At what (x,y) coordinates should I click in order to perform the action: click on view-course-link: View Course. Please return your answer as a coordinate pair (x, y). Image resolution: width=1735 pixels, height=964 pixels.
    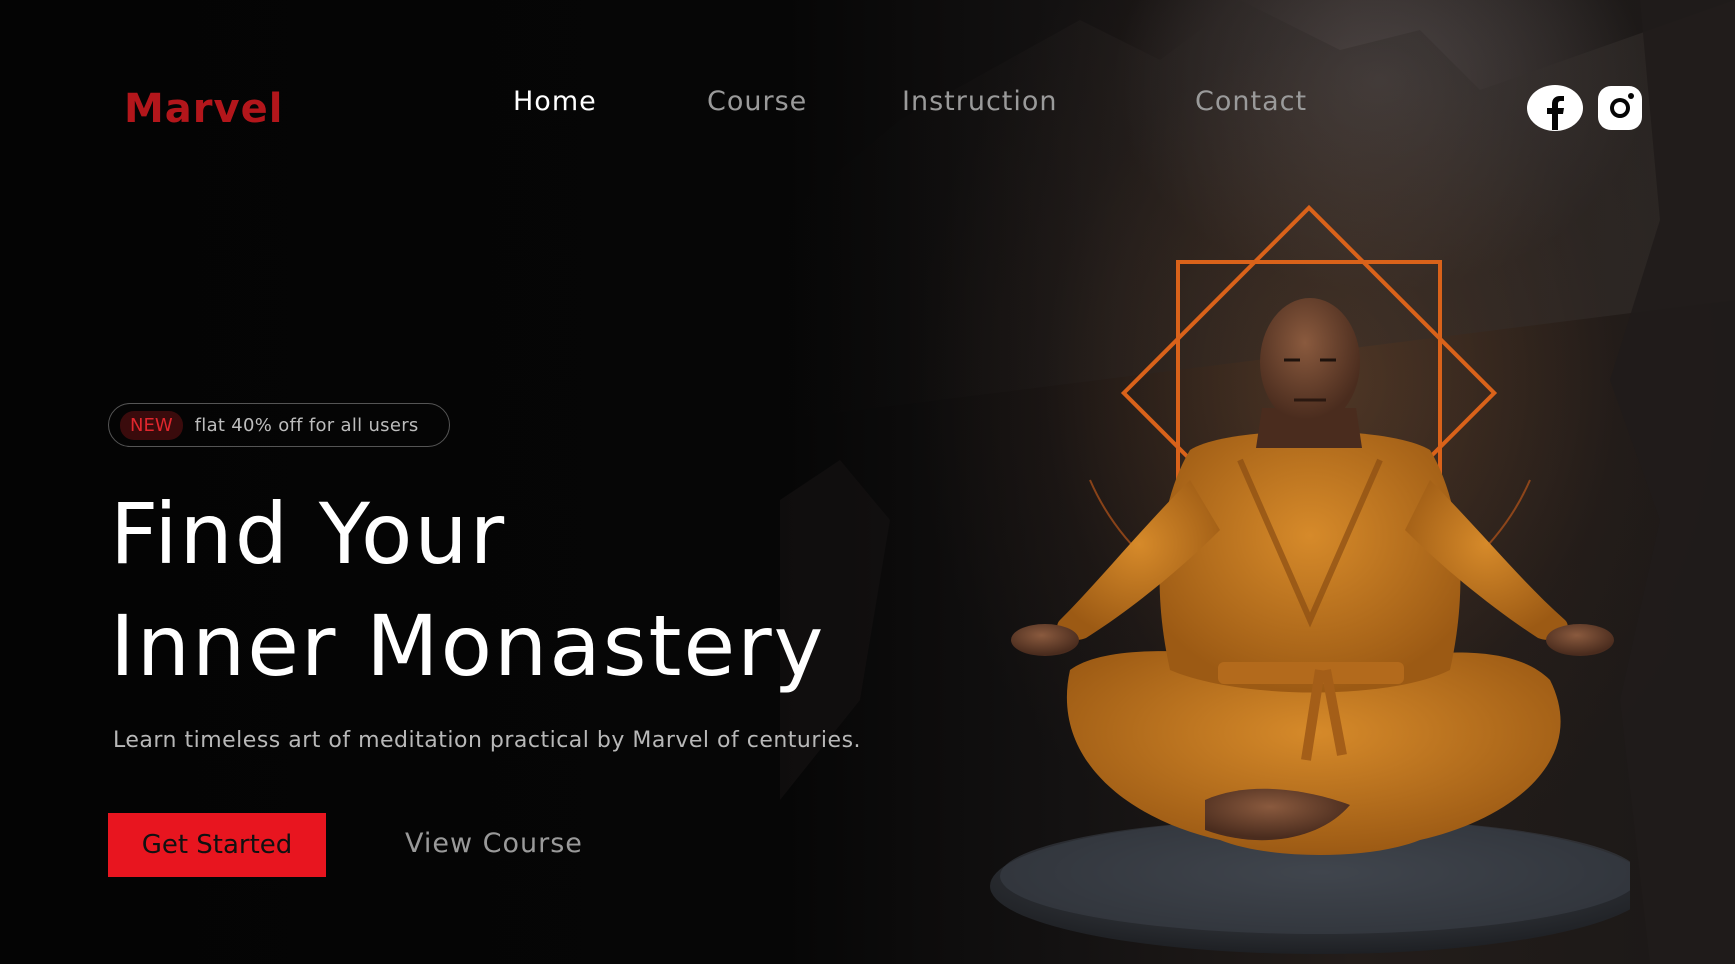
    Looking at the image, I should click on (494, 843).